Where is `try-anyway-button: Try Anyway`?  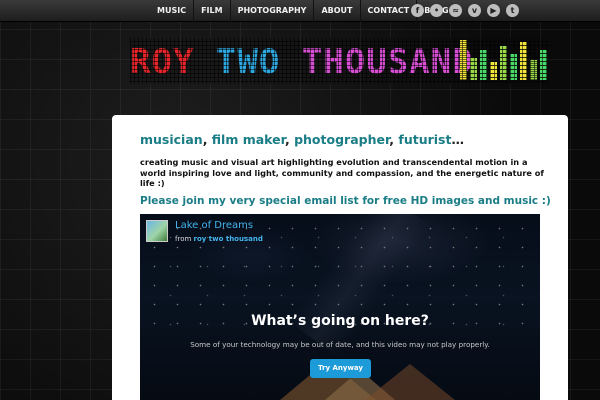
try-anyway-button: Try Anyway is located at coordinates (340, 368).